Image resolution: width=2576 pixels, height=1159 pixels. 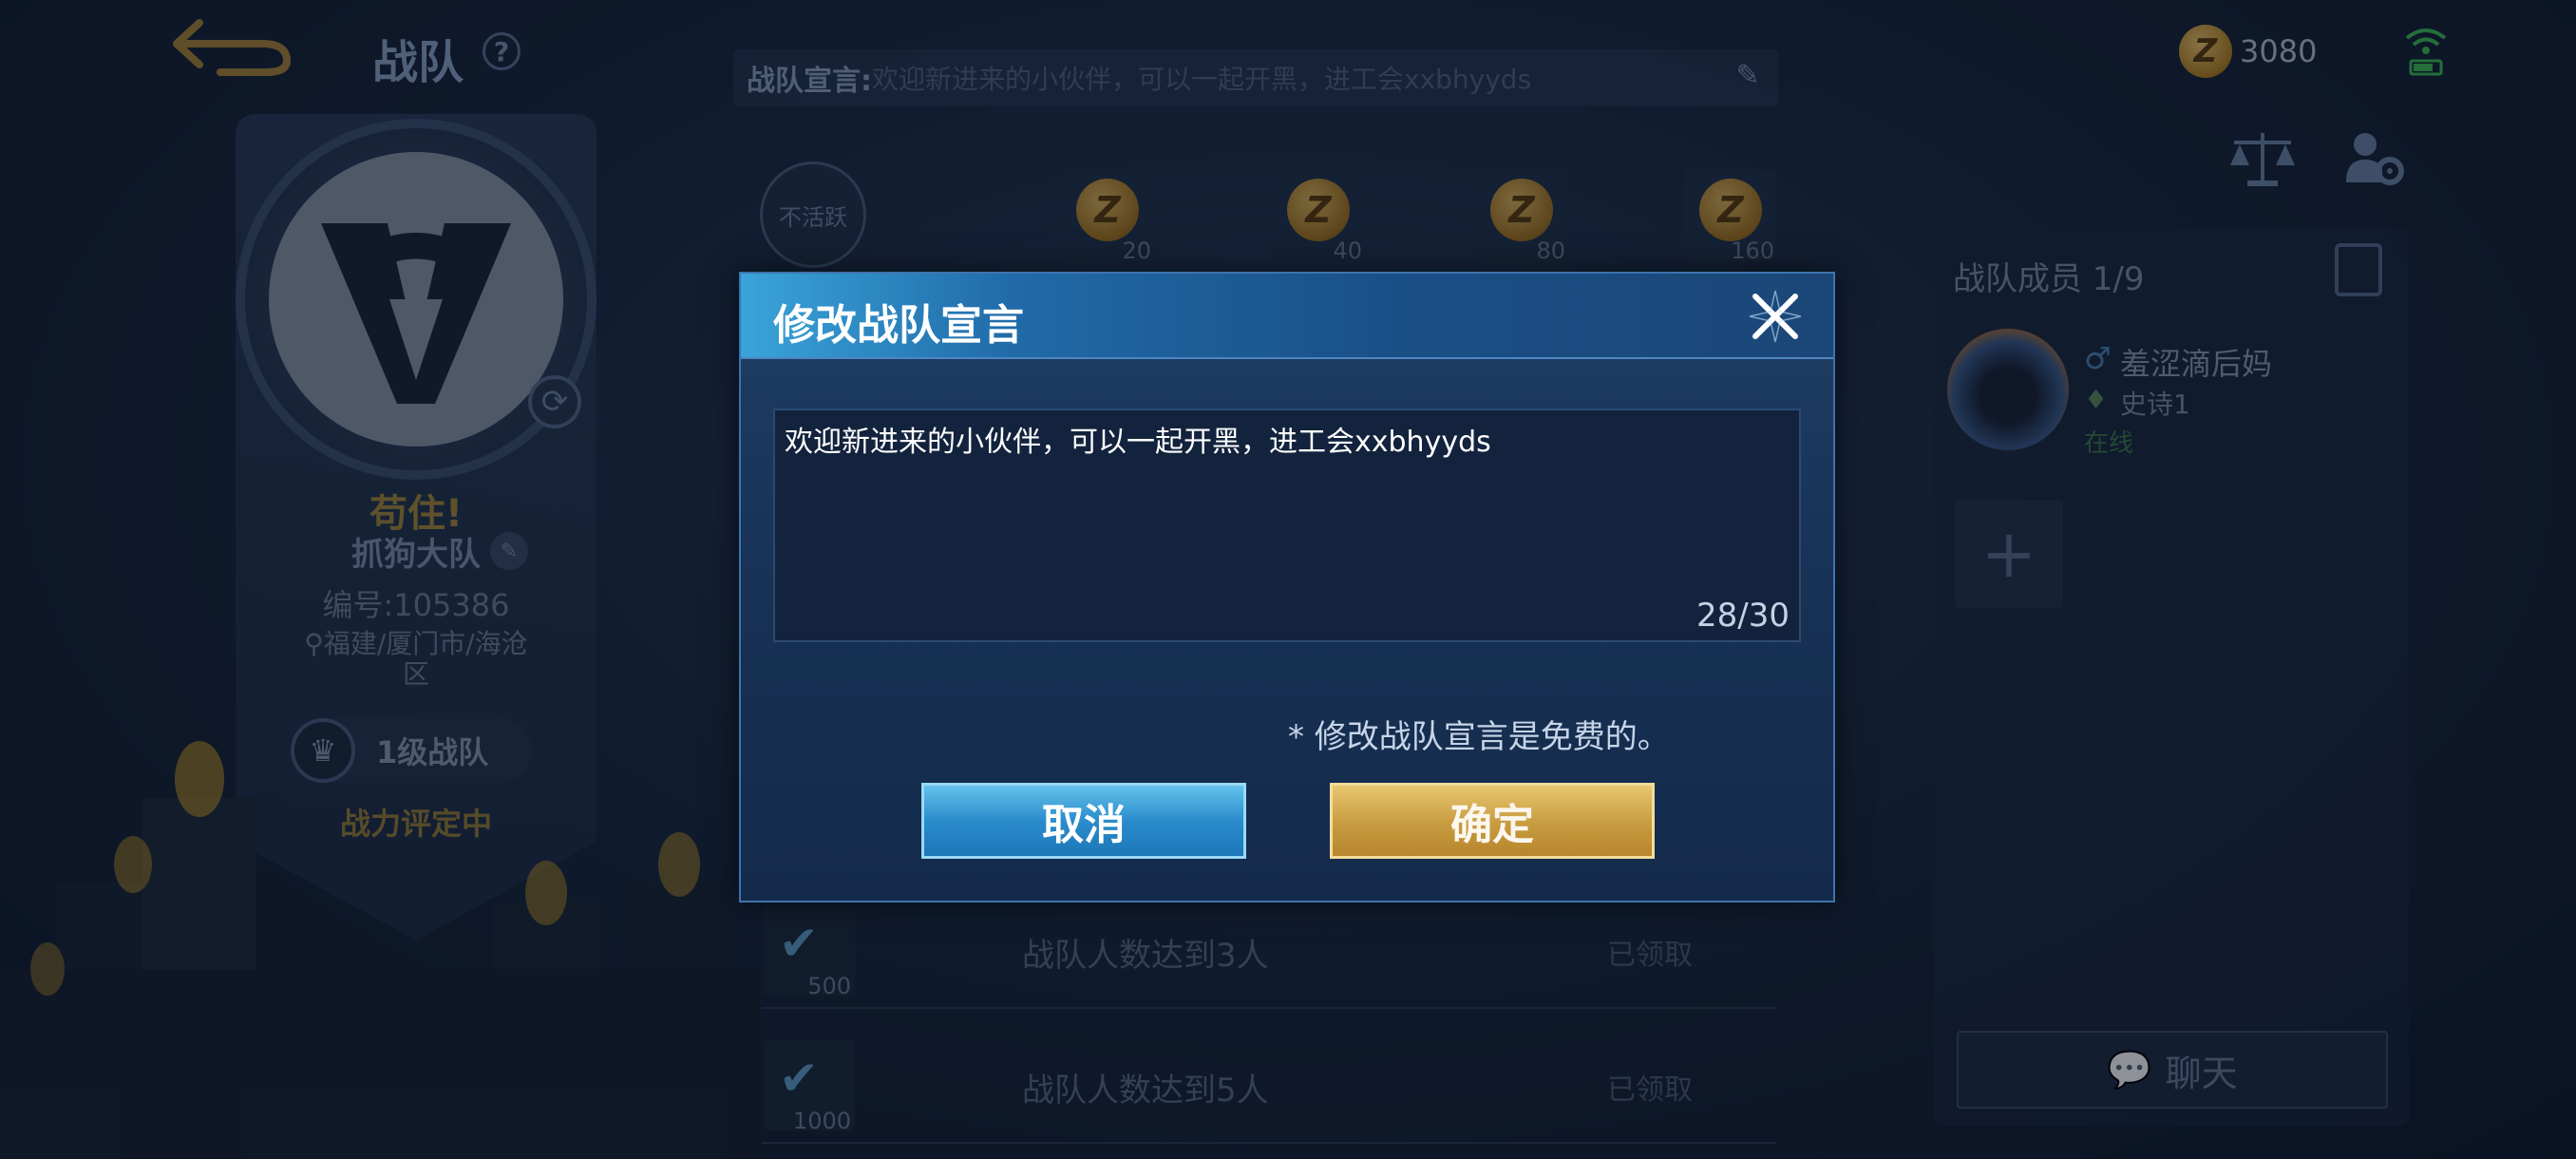 What do you see at coordinates (1743, 616) in the screenshot?
I see `char-count: 28/30` at bounding box center [1743, 616].